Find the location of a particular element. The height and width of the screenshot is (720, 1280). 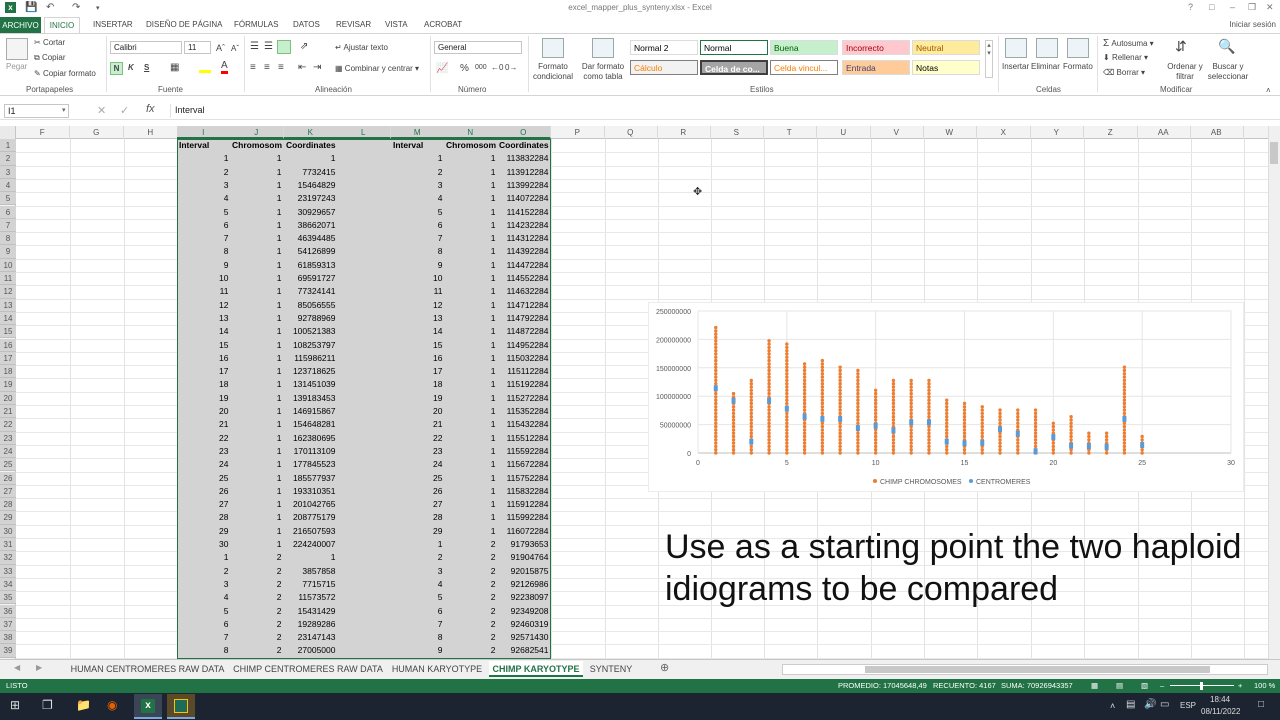

format-painter-button: ✎ Copiar formato is located at coordinates (65, 73).